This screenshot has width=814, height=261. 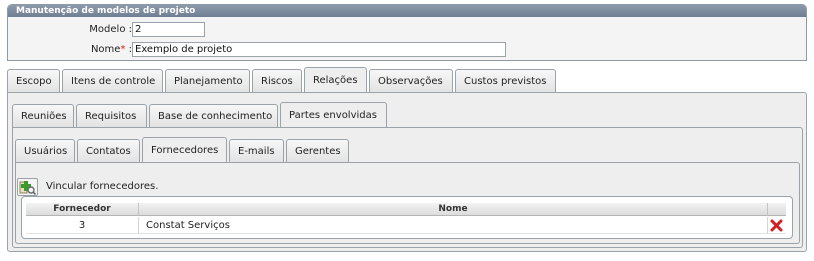 What do you see at coordinates (407, 11) in the screenshot?
I see `panel-title: Manutenção de modelos de projeto` at bounding box center [407, 11].